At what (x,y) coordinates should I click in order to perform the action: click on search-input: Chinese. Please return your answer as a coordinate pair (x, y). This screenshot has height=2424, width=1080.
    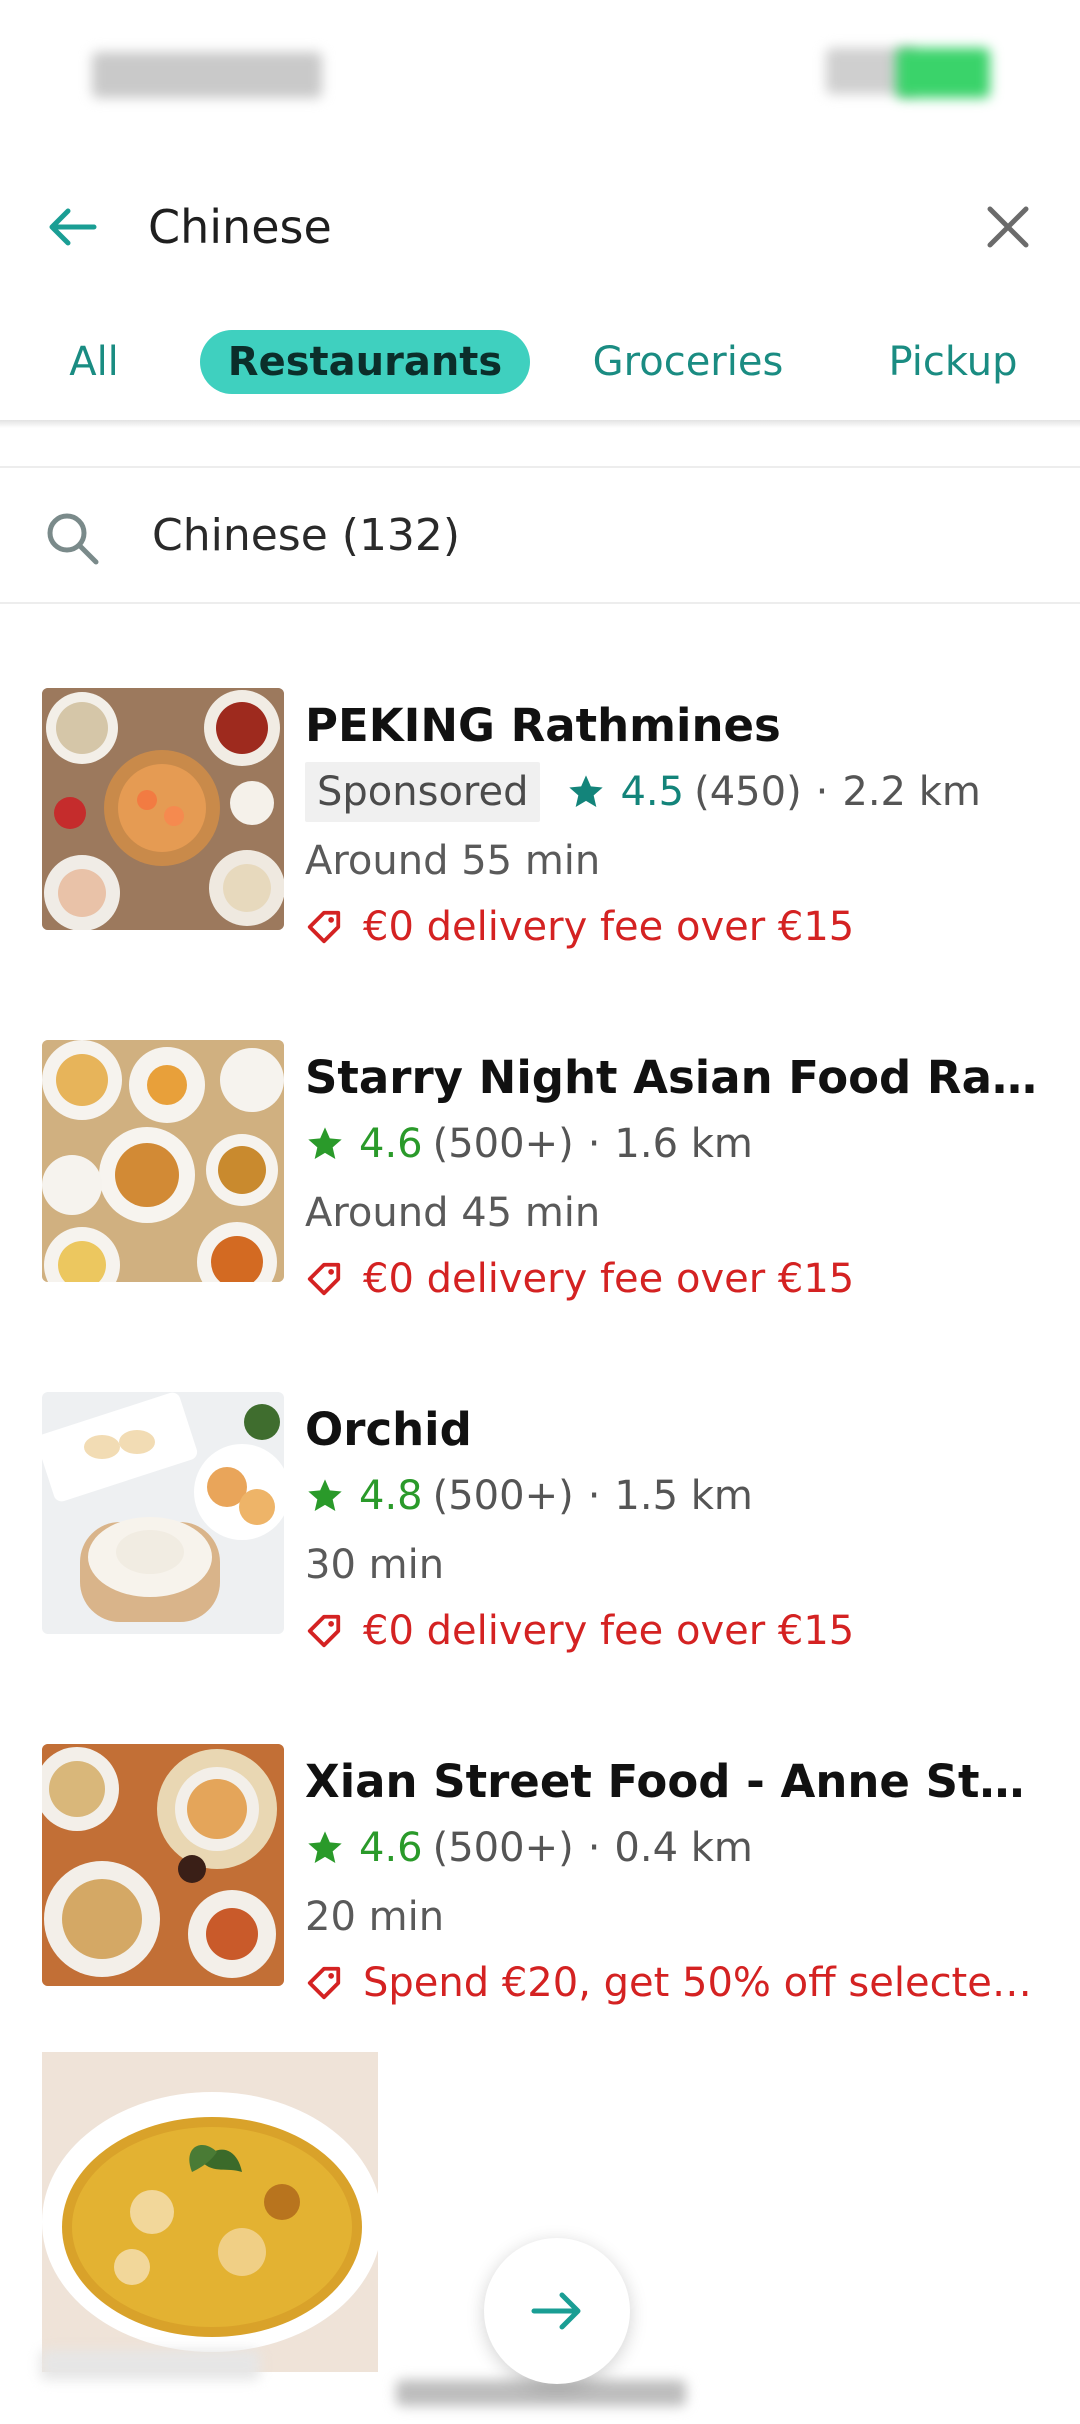
    Looking at the image, I should click on (240, 227).